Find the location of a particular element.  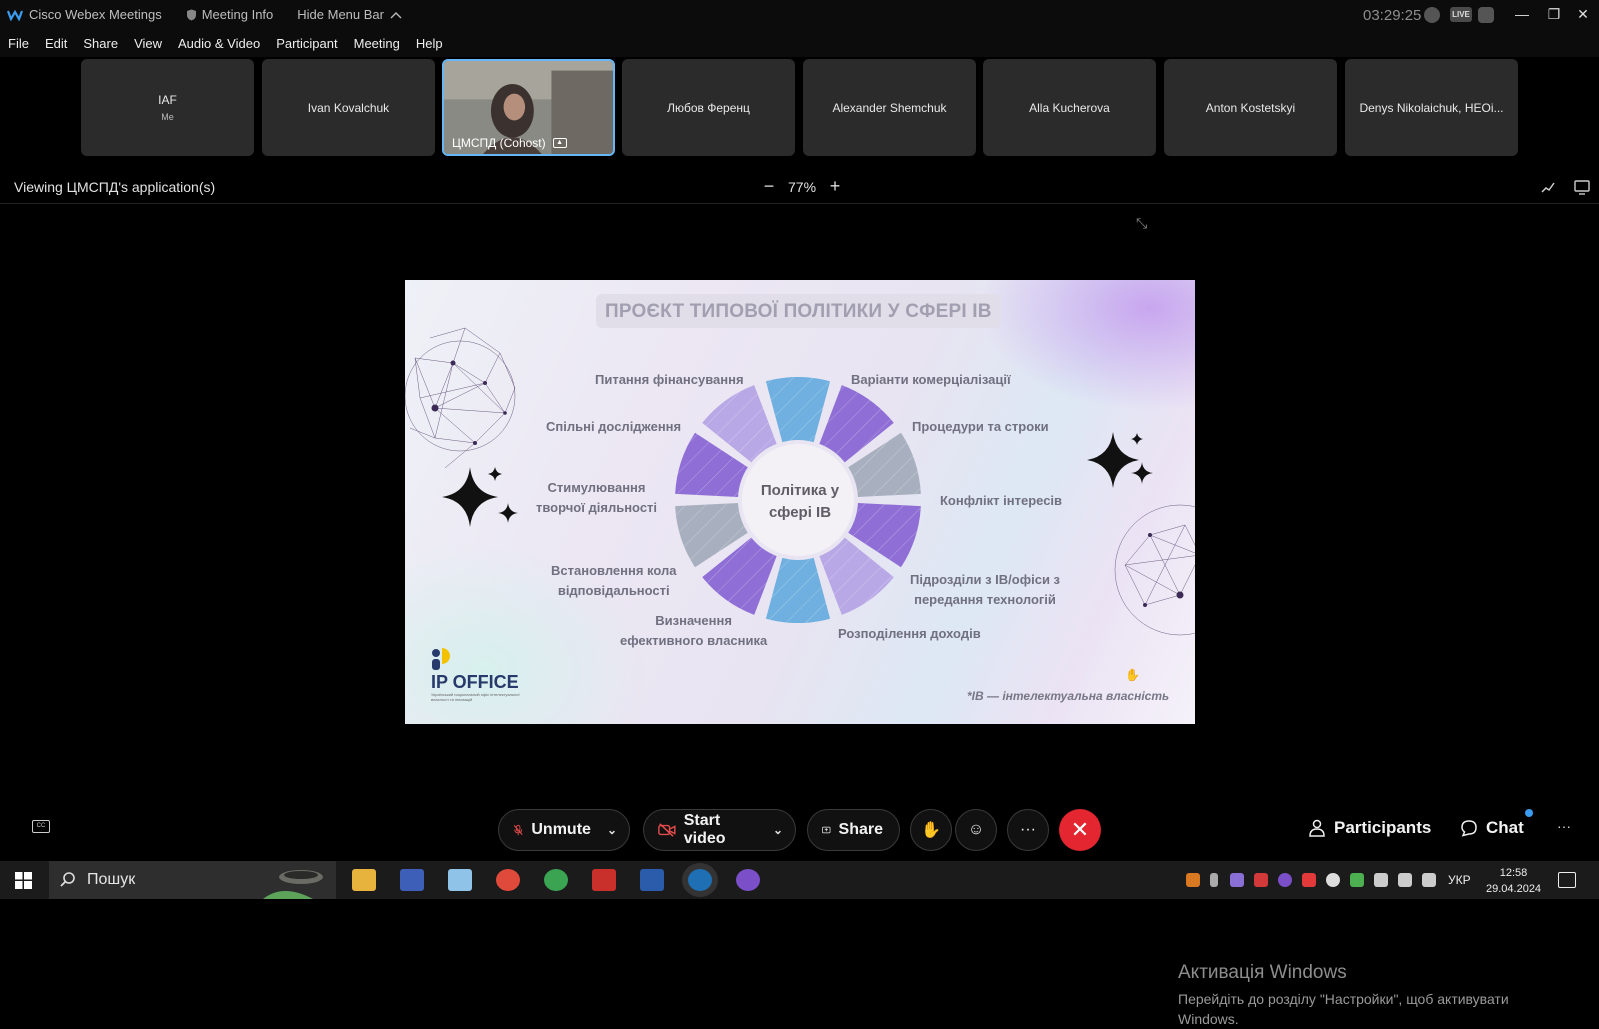

webex-taskbar-icon is located at coordinates (700, 880).